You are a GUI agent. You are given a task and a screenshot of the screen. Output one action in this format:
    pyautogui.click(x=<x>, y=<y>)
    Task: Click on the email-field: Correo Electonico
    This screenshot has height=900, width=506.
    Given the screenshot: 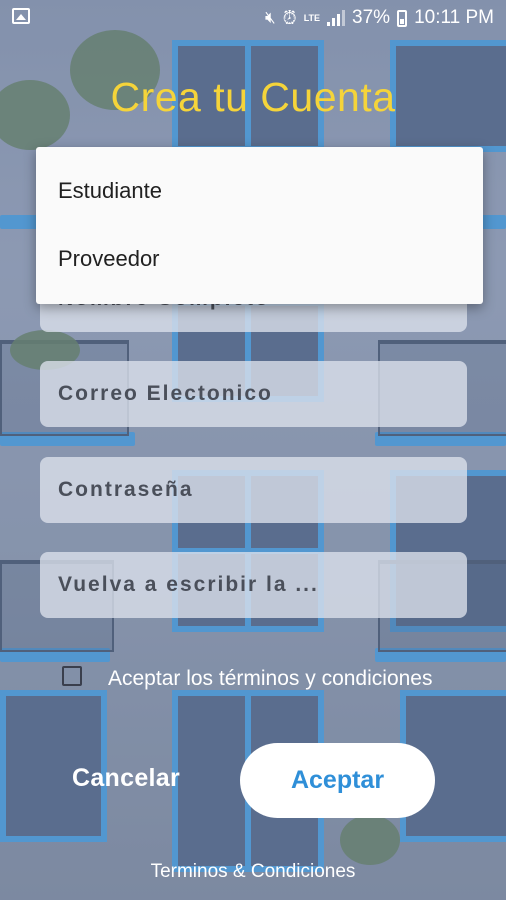 What is the action you would take?
    pyautogui.click(x=253, y=394)
    